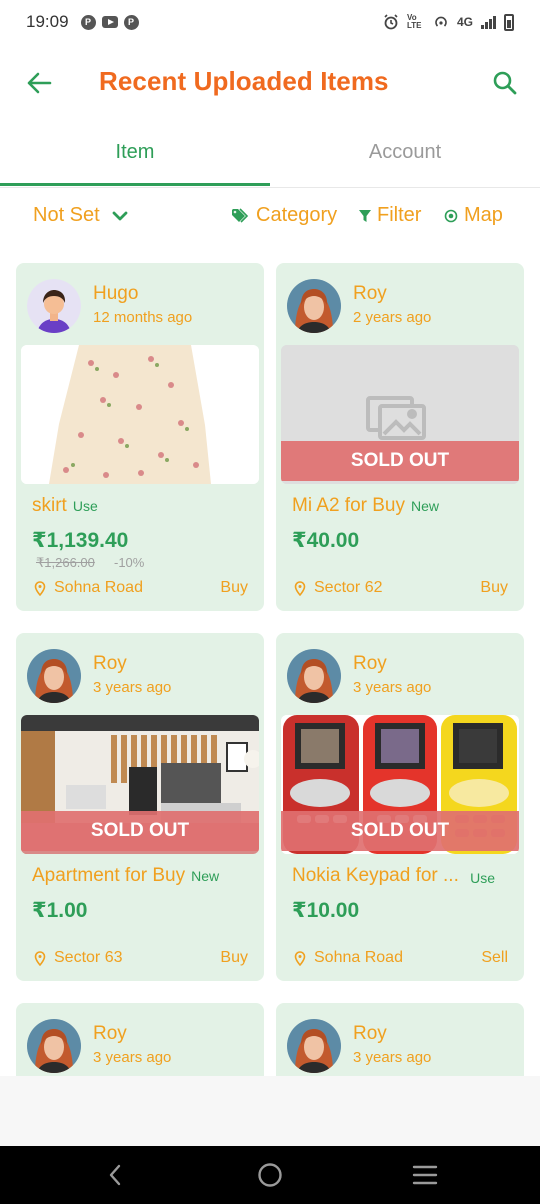 The image size is (540, 1204). Describe the element at coordinates (425, 506) in the screenshot. I see `item-condition: New` at that location.